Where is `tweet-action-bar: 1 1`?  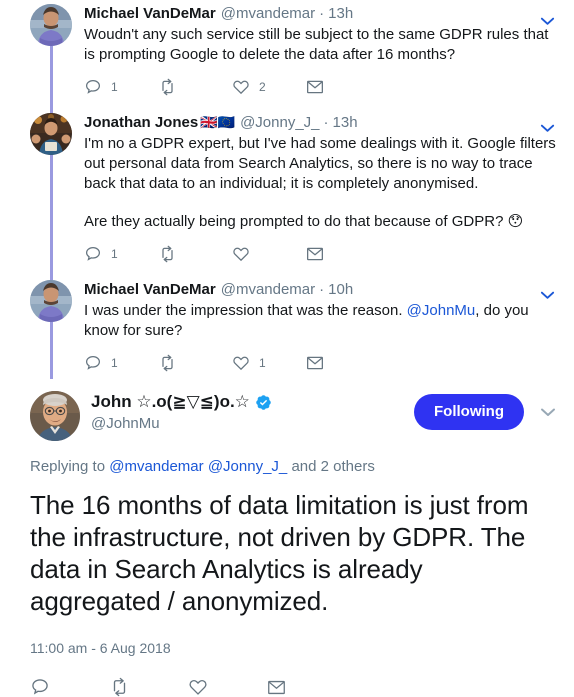
tweet-action-bar: 1 1 is located at coordinates (322, 367).